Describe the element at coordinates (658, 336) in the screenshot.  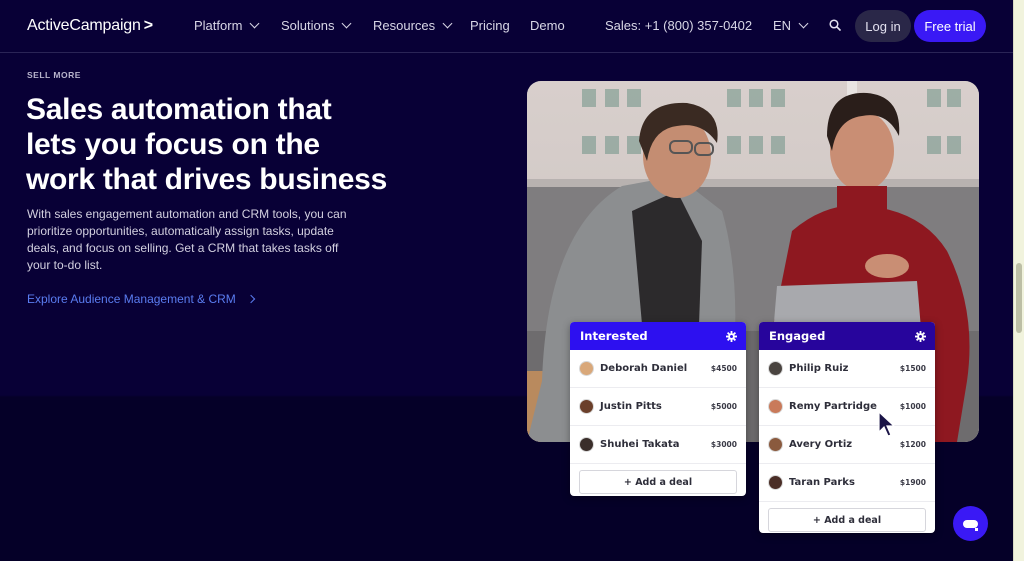
I see `stage-header: Interested` at that location.